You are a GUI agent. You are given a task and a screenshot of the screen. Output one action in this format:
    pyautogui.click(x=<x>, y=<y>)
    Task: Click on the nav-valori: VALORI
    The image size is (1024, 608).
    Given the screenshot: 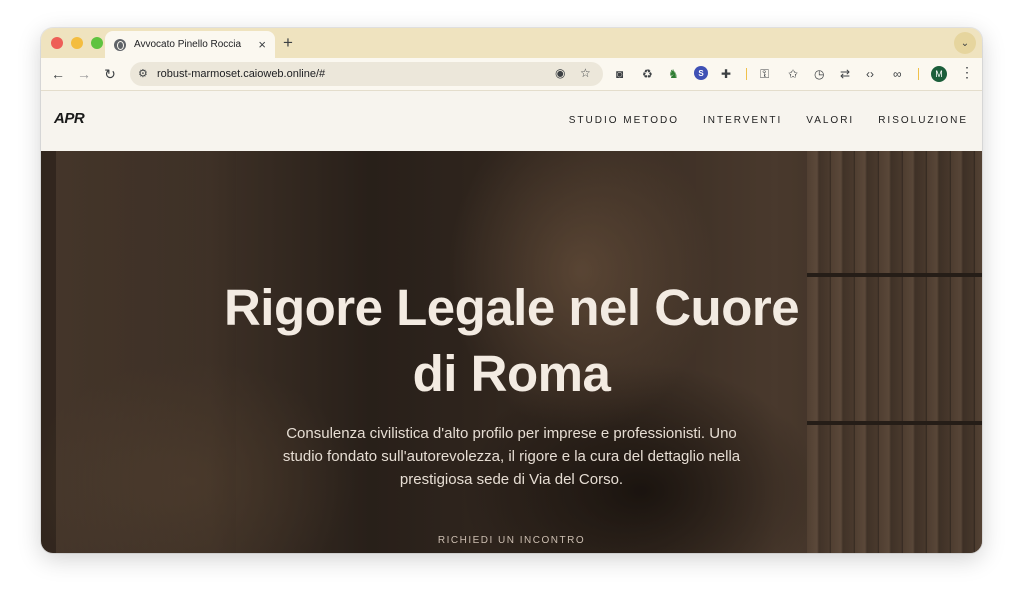 What is the action you would take?
    pyautogui.click(x=830, y=120)
    